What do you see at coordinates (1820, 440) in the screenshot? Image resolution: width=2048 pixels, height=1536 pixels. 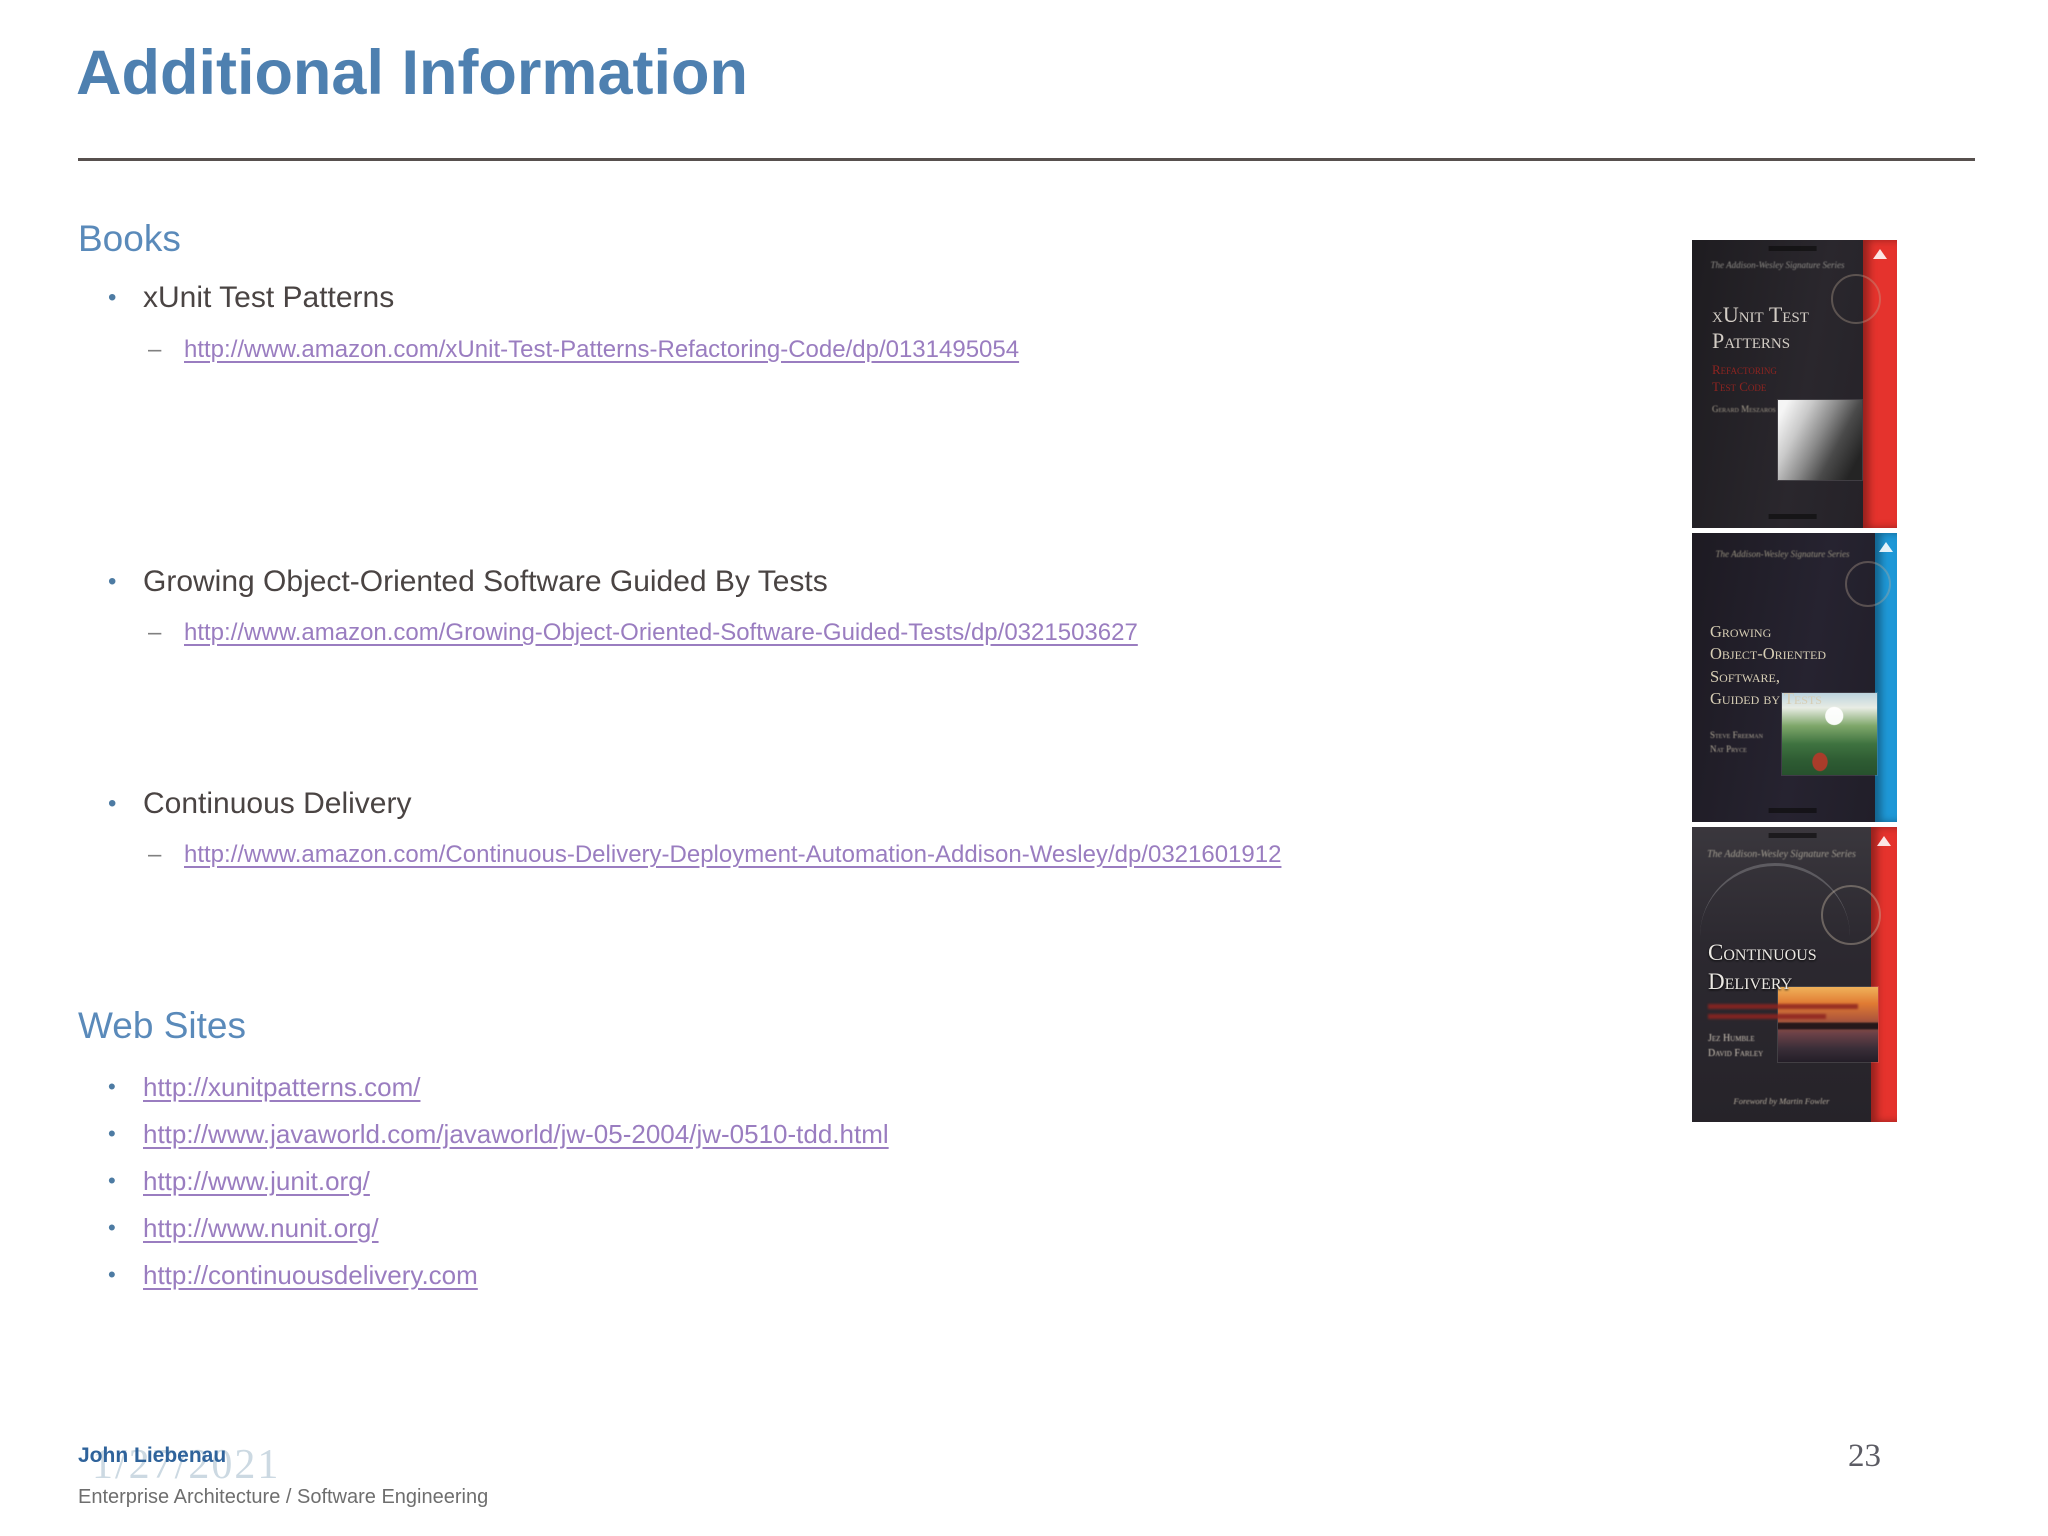 I see `cover-photo-bridge` at bounding box center [1820, 440].